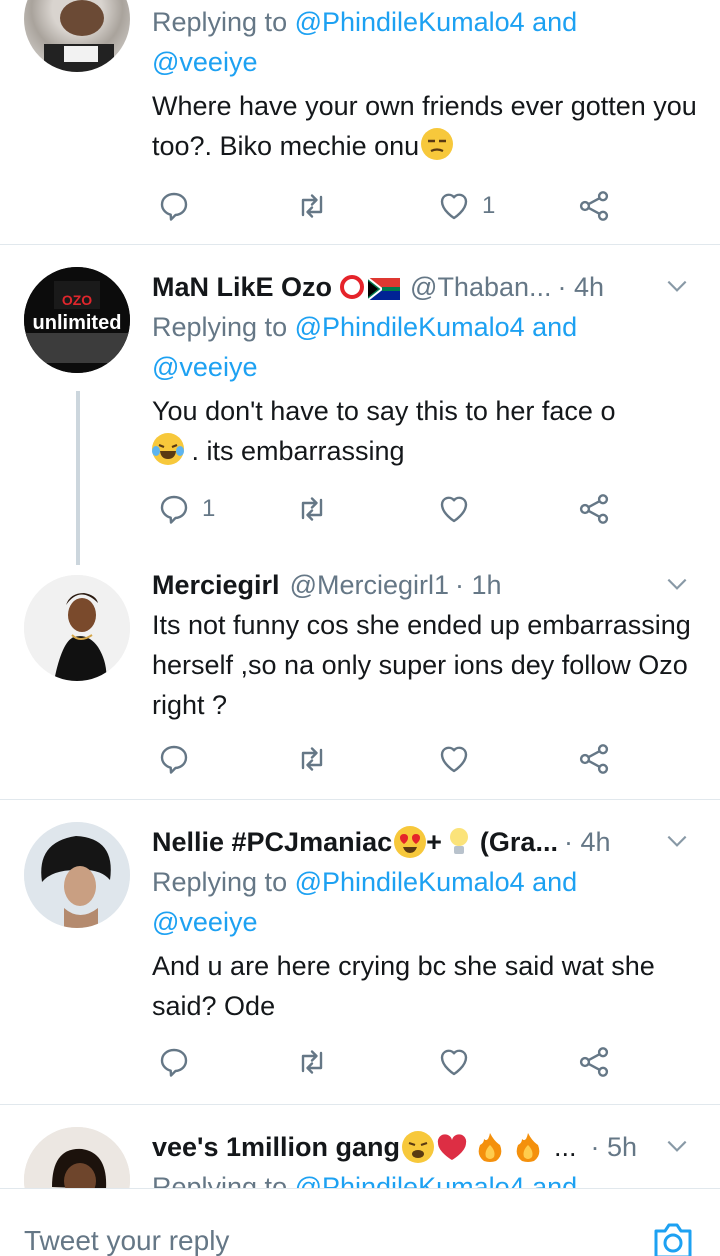 This screenshot has height=1256, width=720. What do you see at coordinates (209, 508) in the screenshot?
I see `reply-count: 1` at bounding box center [209, 508].